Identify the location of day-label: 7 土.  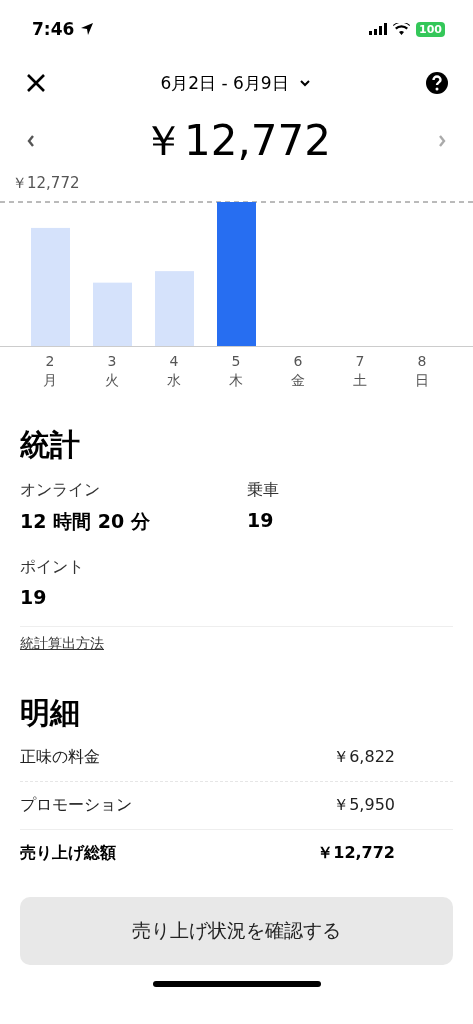
(360, 371).